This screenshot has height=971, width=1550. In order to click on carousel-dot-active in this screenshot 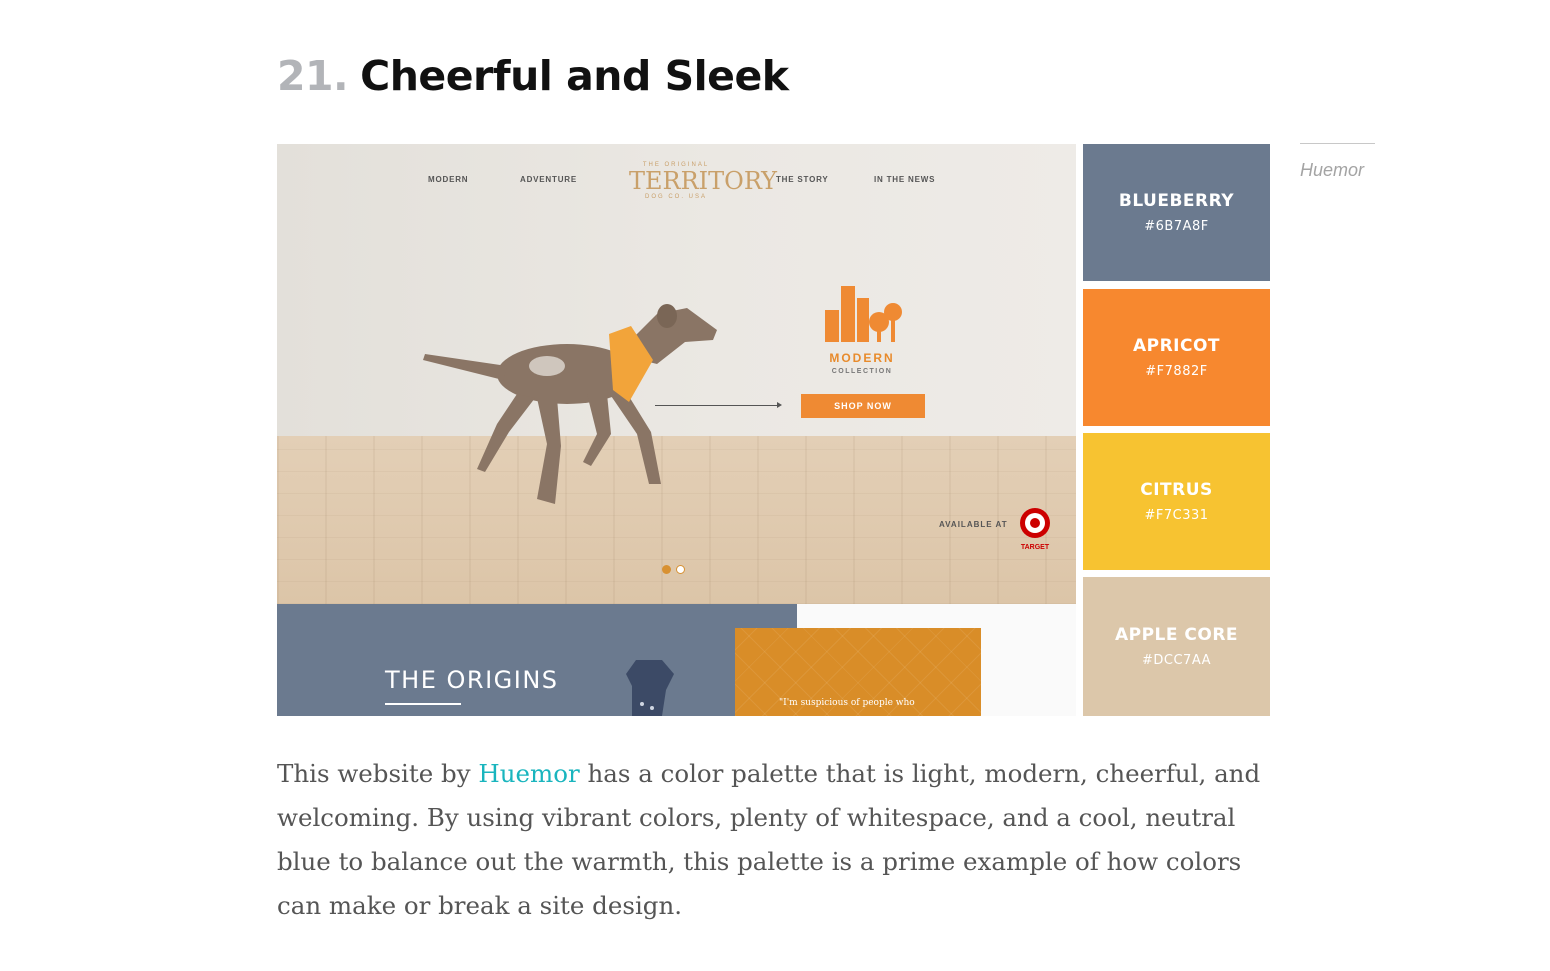, I will do `click(666, 569)`.